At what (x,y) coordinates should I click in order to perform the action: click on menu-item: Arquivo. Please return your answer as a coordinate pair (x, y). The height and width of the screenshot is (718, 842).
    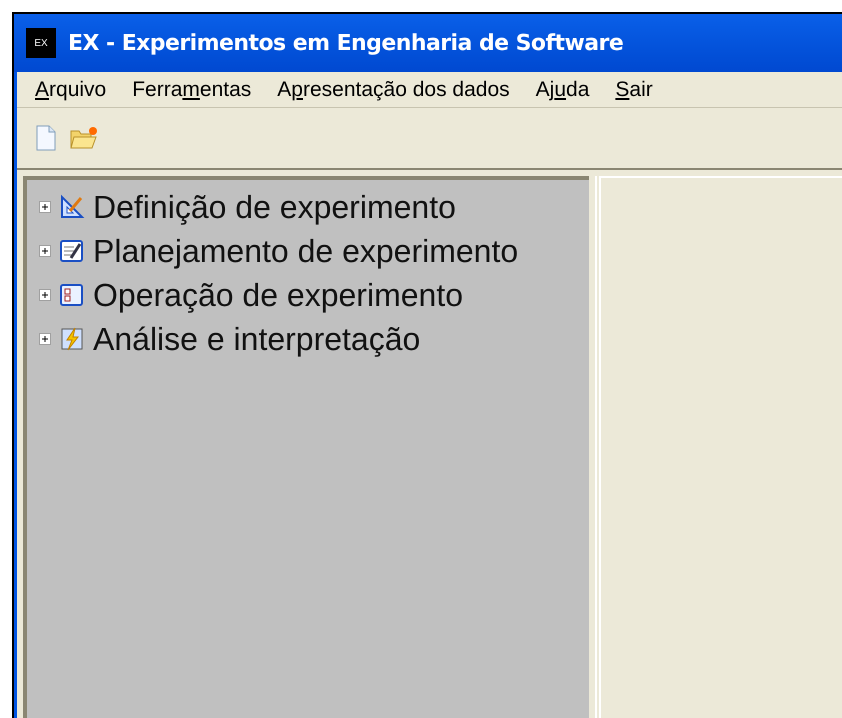
    Looking at the image, I should click on (70, 90).